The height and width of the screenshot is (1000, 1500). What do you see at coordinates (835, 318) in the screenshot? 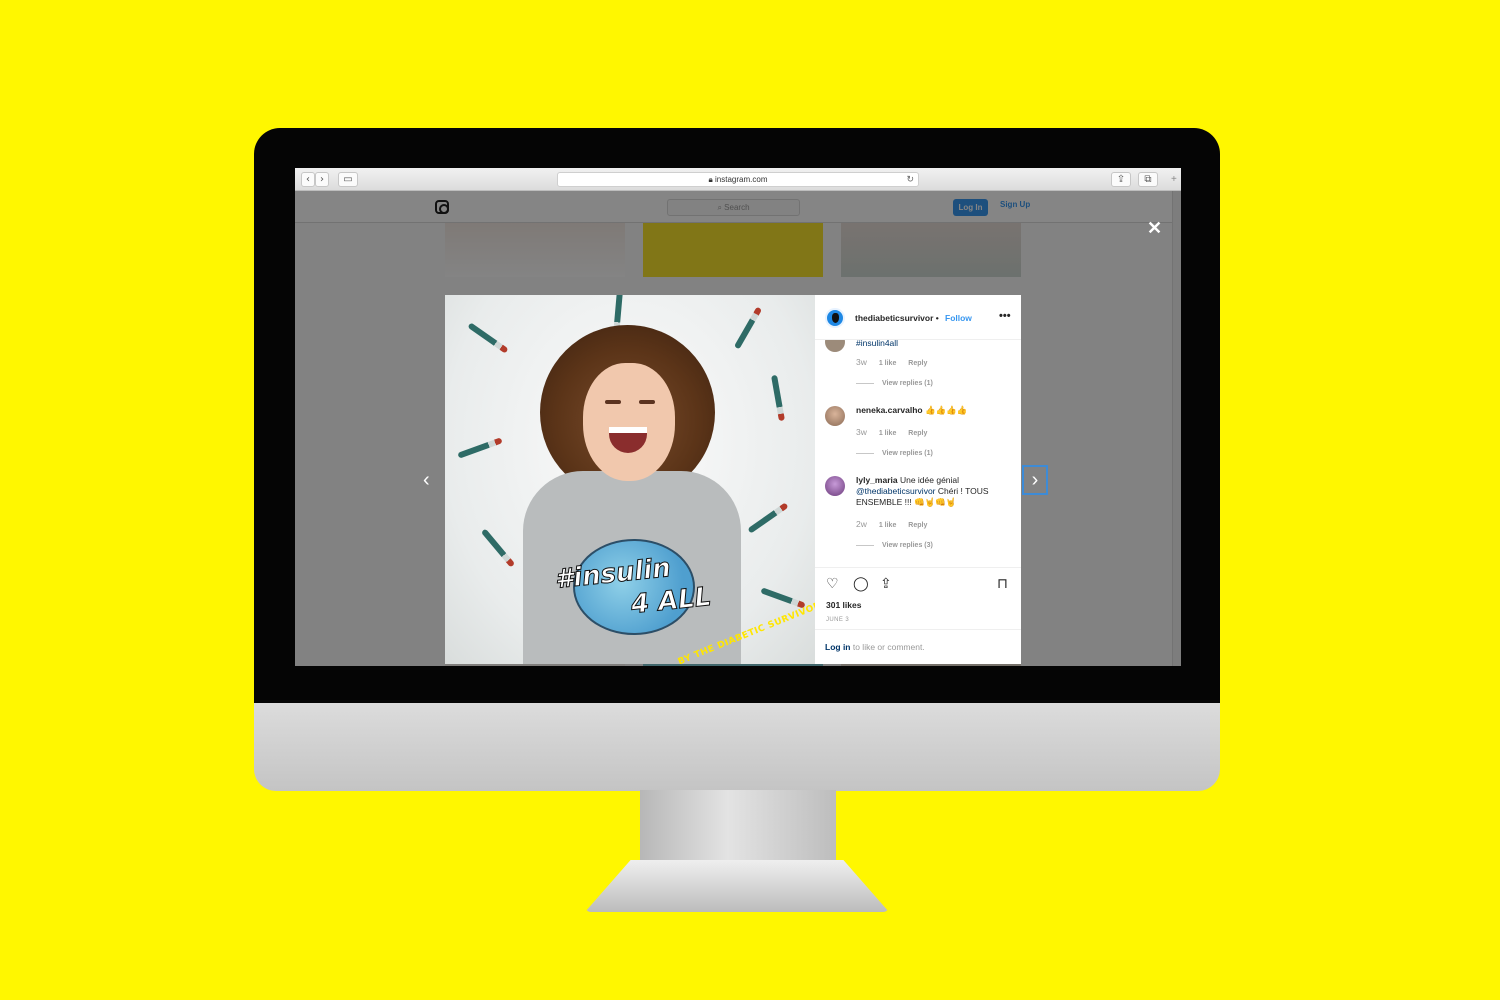
I see `author-avatar` at bounding box center [835, 318].